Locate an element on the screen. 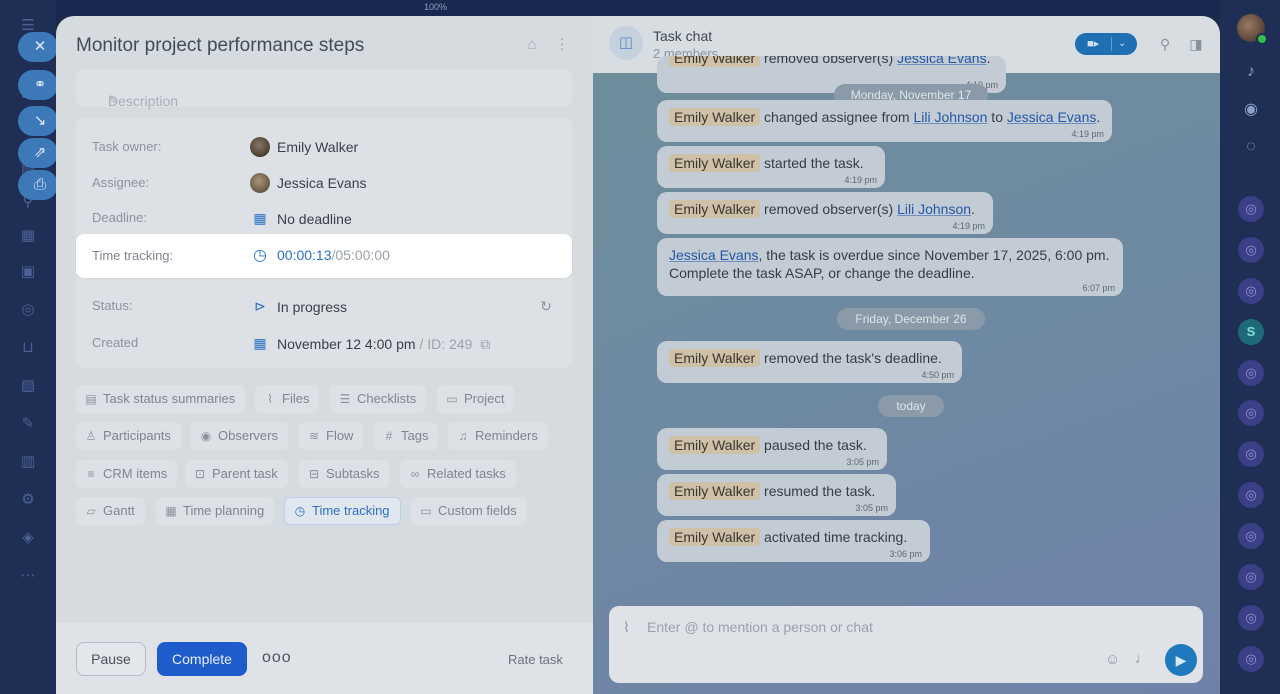 This screenshot has height=694, width=1280. chip-related-tasks: ∞ Related tasks is located at coordinates (458, 474).